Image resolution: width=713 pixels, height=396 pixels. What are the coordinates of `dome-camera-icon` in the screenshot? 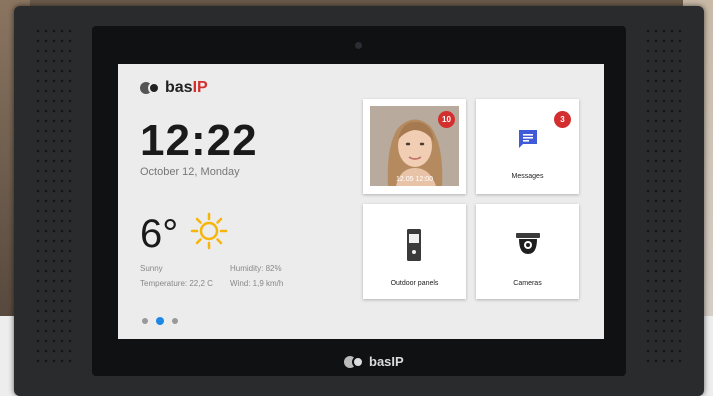 It's located at (528, 243).